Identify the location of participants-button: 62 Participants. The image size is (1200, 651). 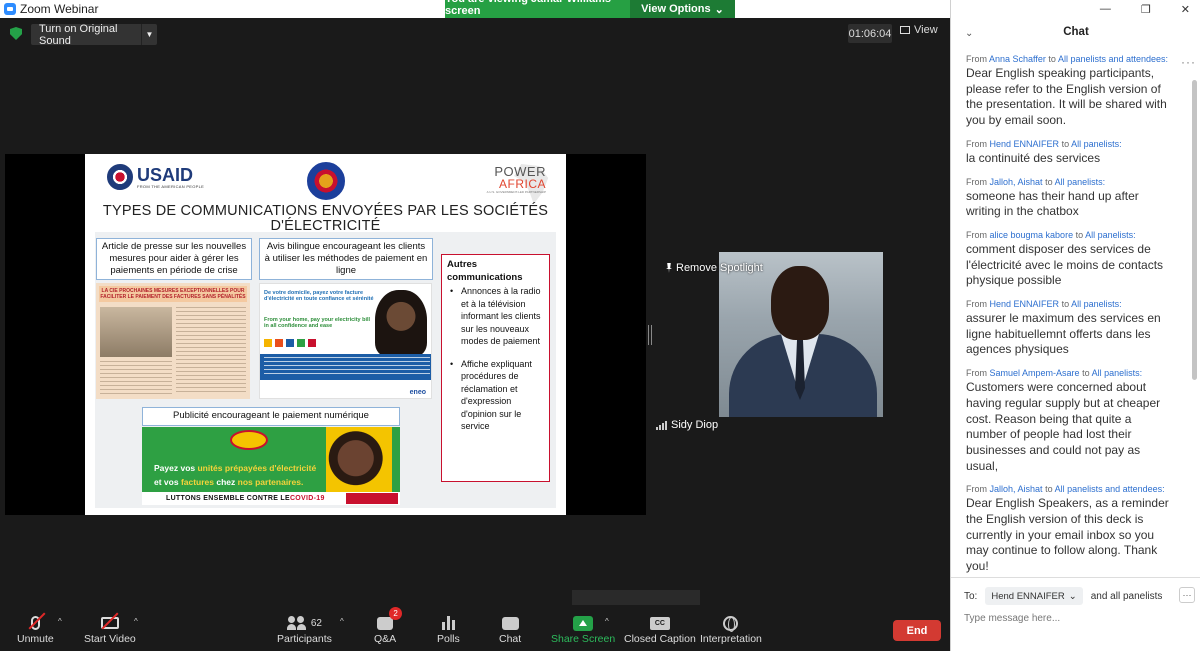
(304, 629).